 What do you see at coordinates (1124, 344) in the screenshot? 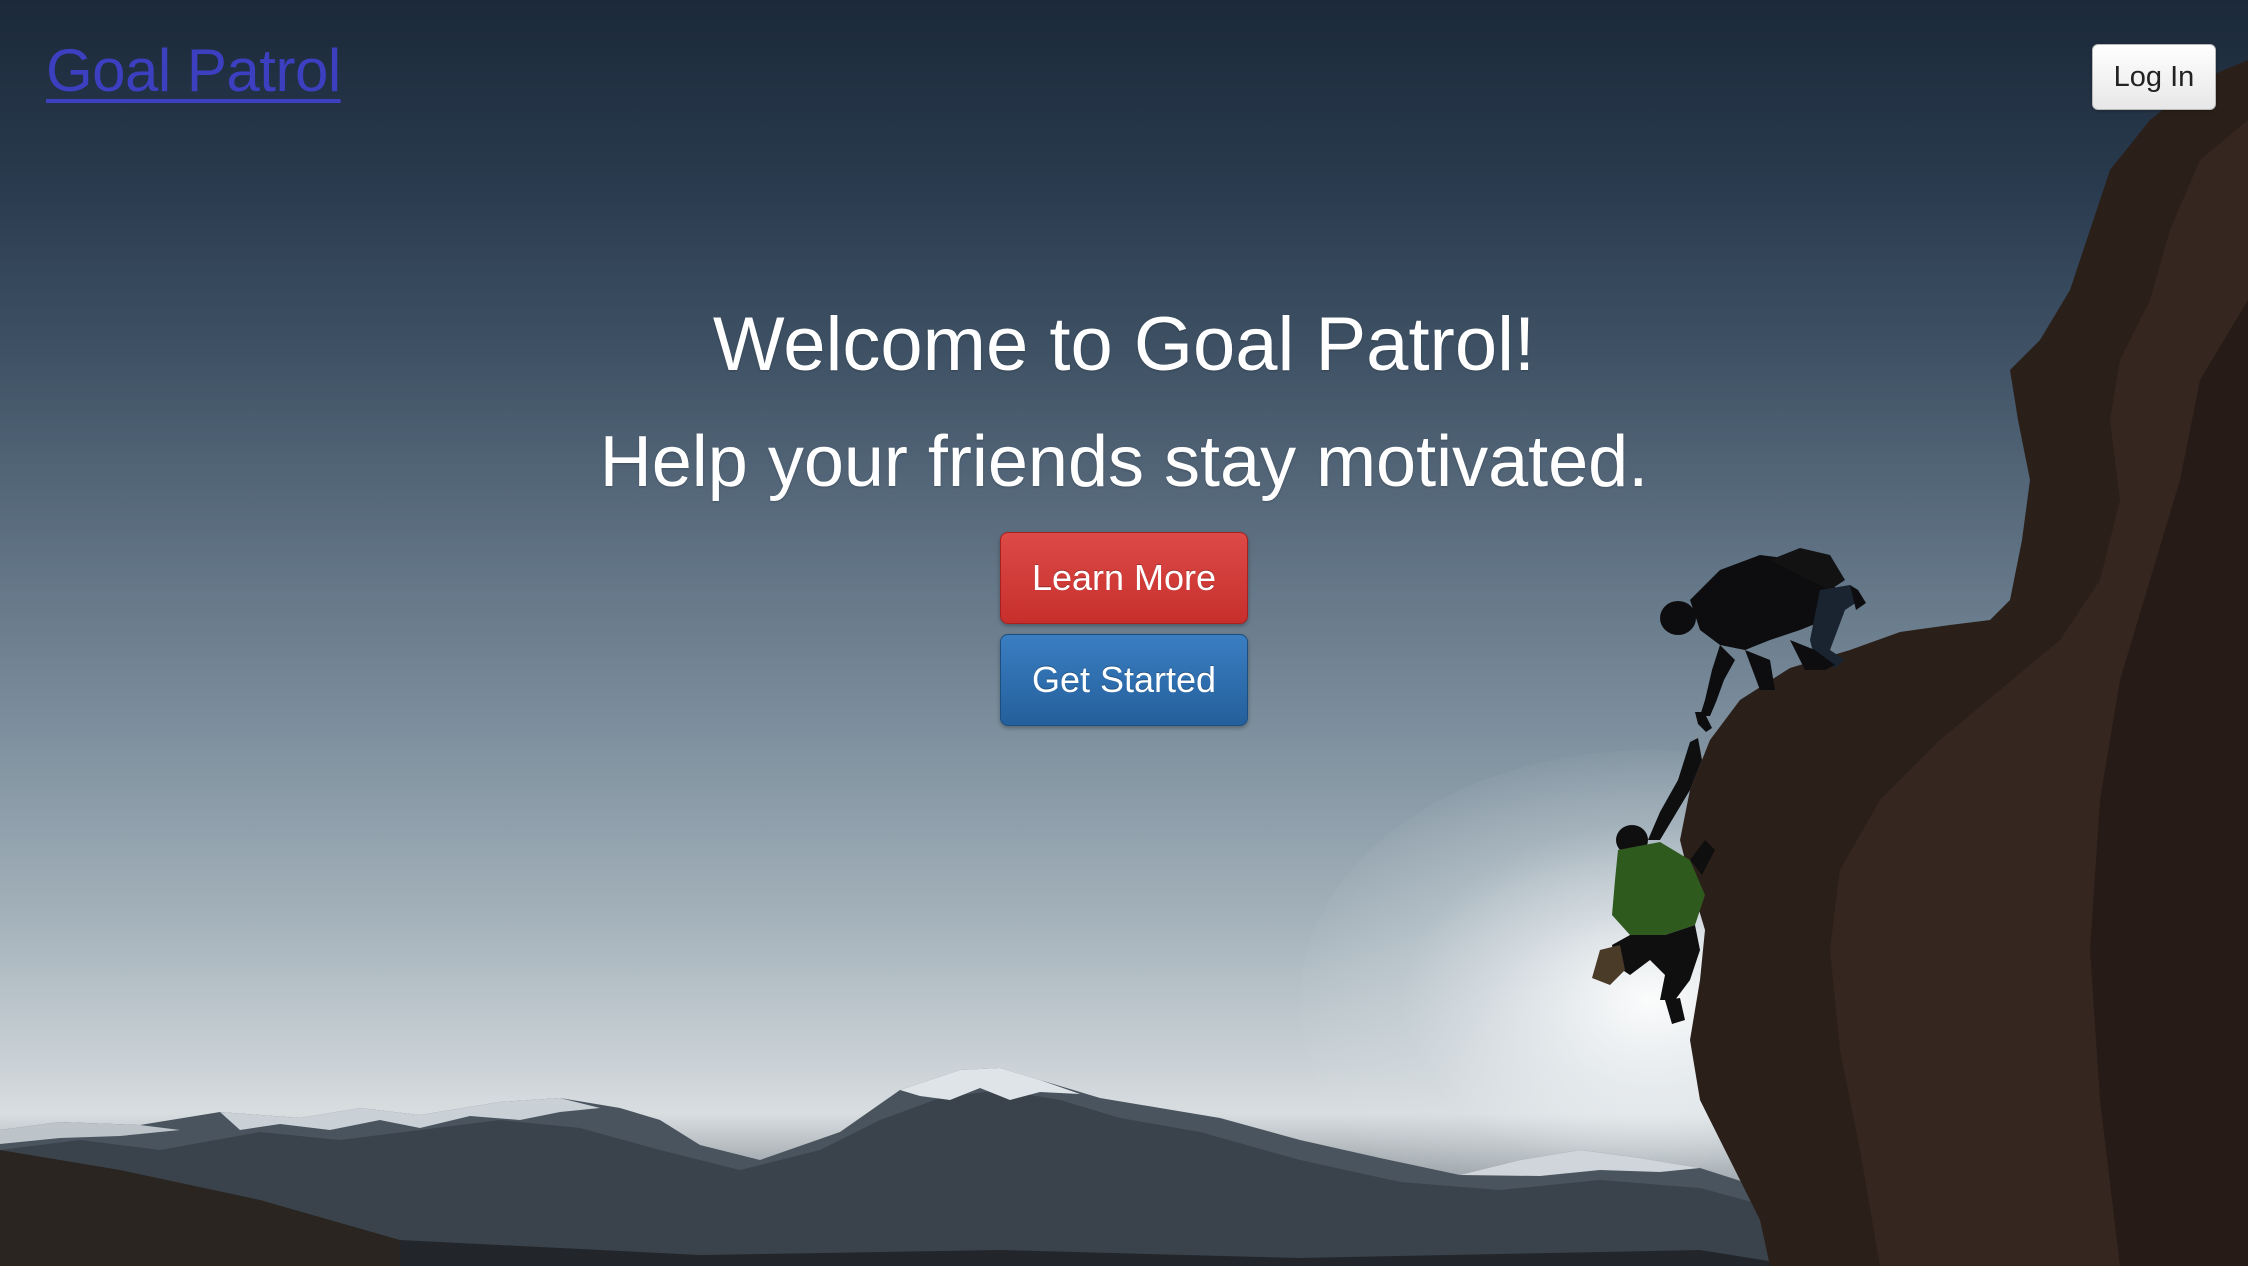
I see `hero-title: Welcome to Goal Patrol!` at bounding box center [1124, 344].